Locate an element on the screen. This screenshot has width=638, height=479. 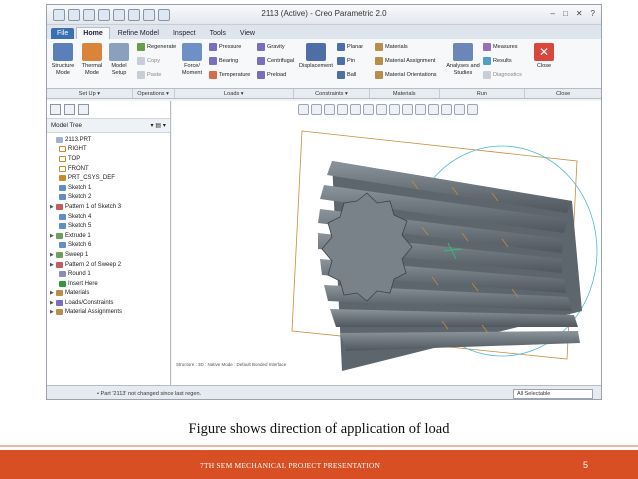
regenerate-button: Regenerate is located at coordinates (156, 47).